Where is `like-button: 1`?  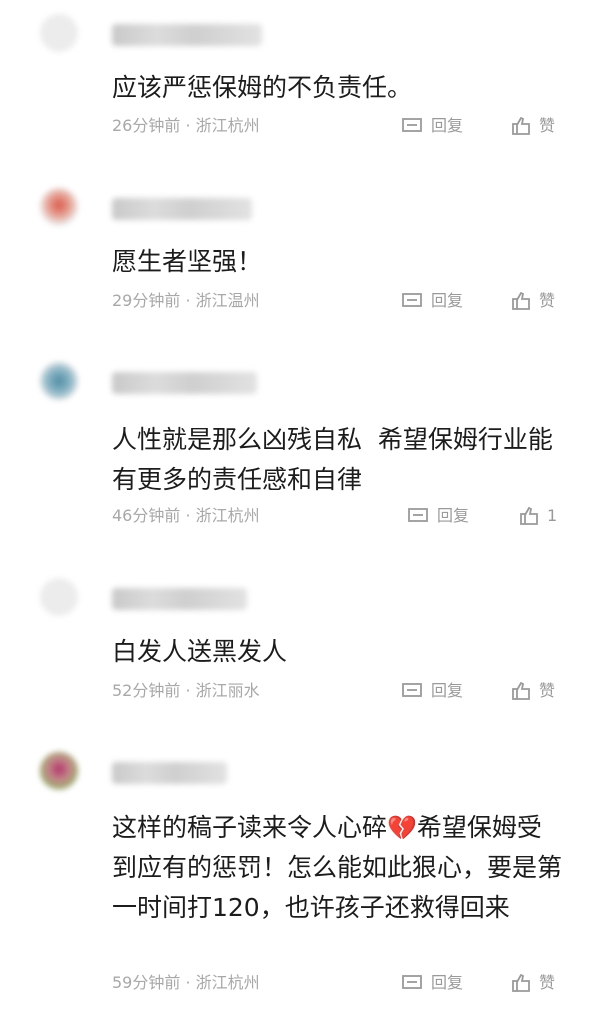 like-button: 1 is located at coordinates (538, 516).